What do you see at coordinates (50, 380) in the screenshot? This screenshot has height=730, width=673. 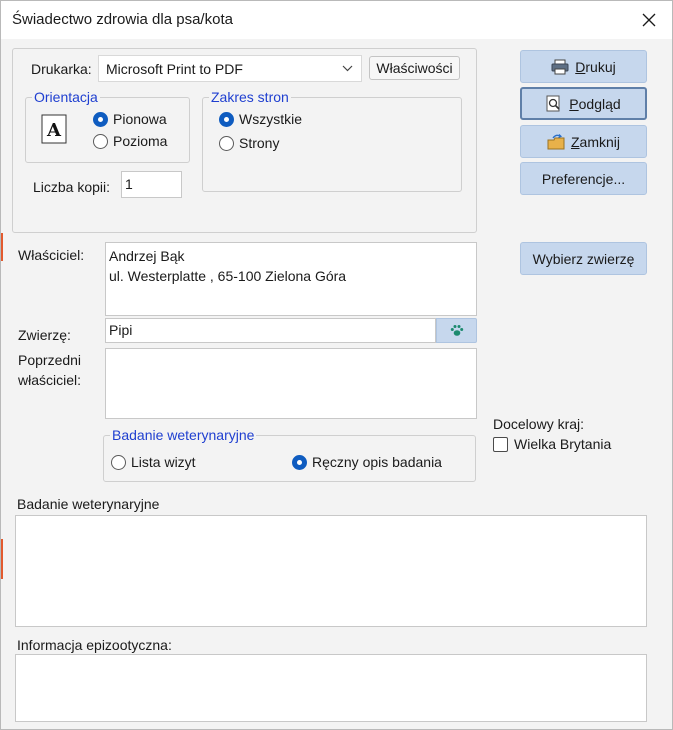 I see `previous-owner-label-line2: właściciel:` at bounding box center [50, 380].